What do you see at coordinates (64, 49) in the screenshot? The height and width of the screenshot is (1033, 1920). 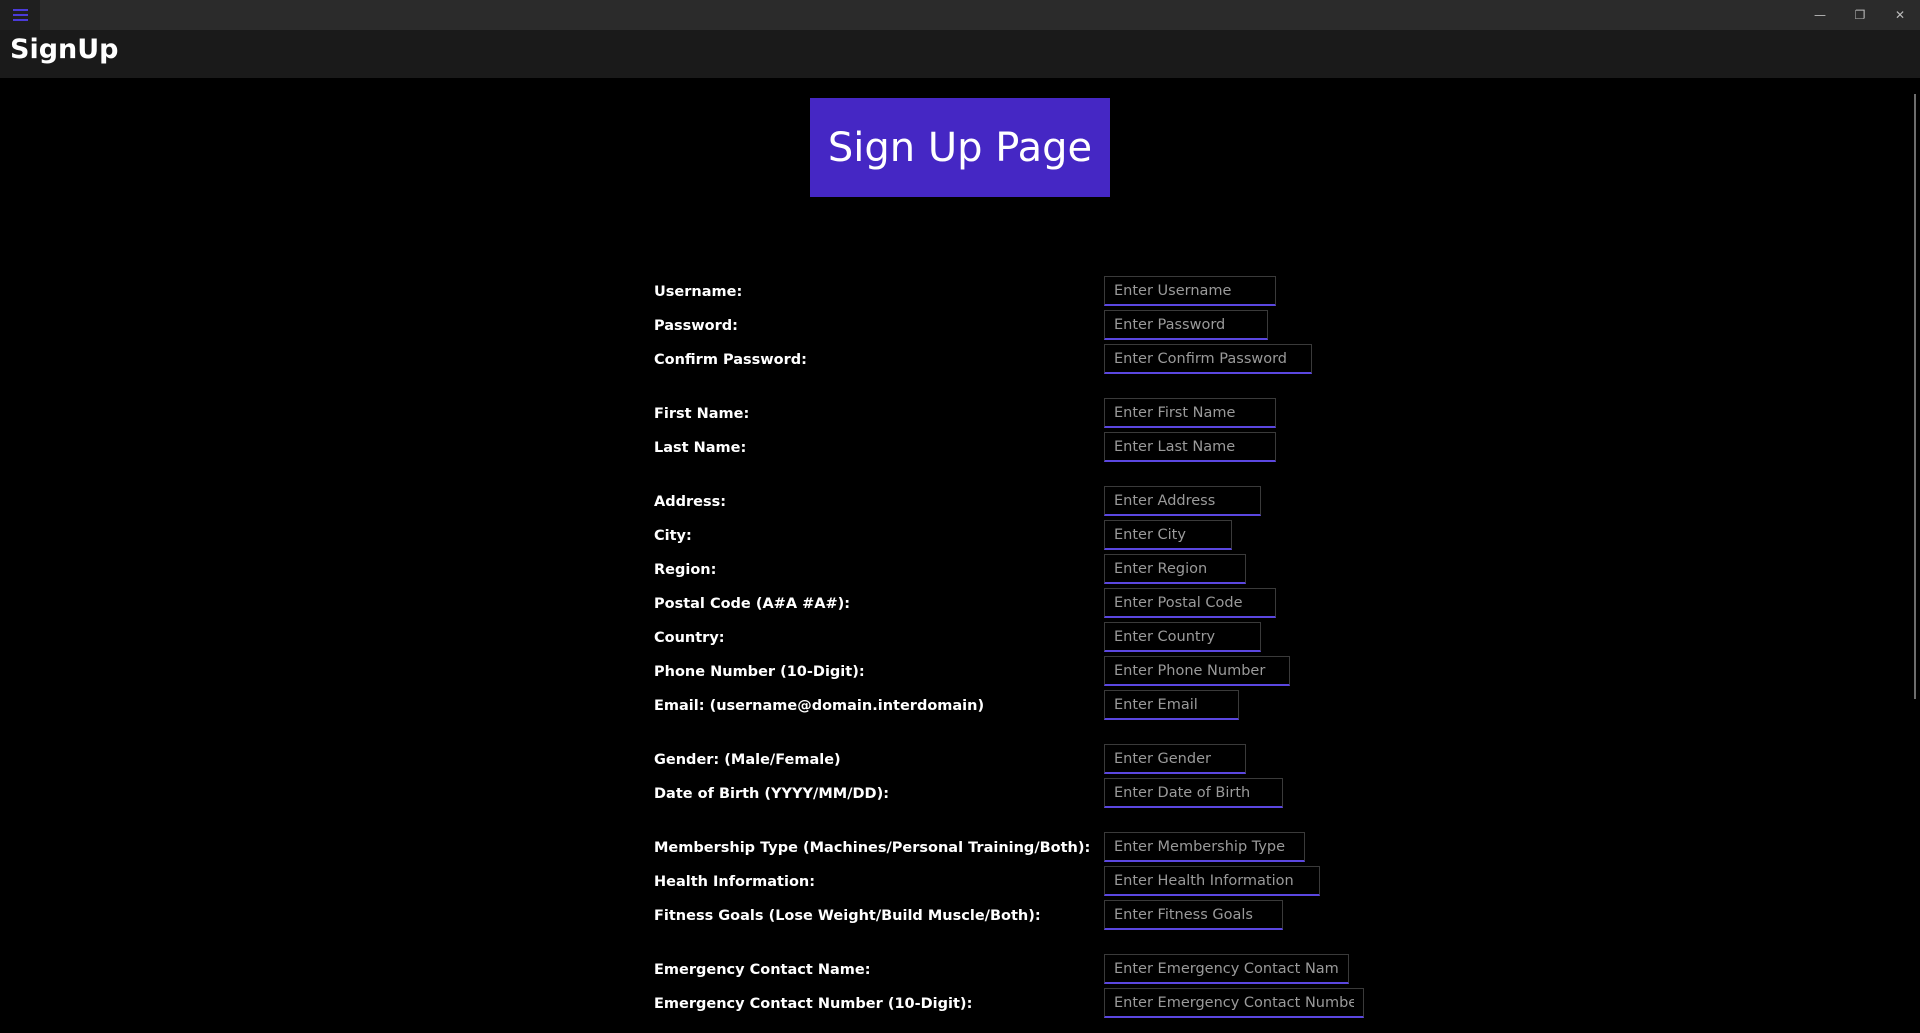 I see `app-title: SignUp` at bounding box center [64, 49].